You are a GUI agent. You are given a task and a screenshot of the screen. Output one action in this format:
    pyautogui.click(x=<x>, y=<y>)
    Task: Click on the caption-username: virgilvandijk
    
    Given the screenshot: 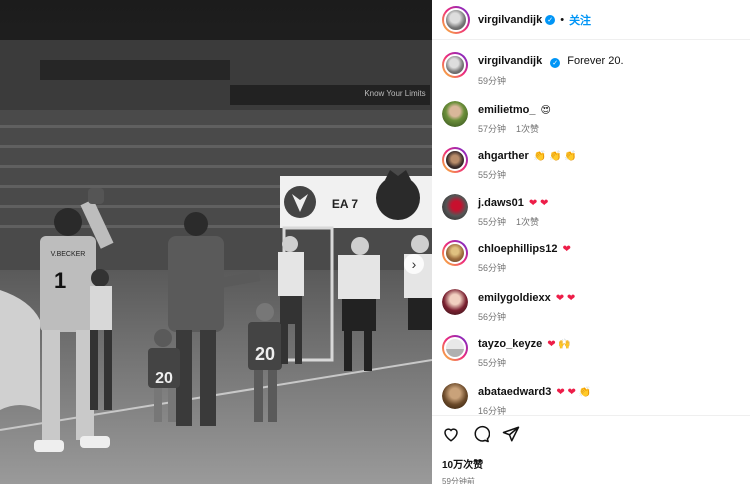 What is the action you would take?
    pyautogui.click(x=510, y=61)
    